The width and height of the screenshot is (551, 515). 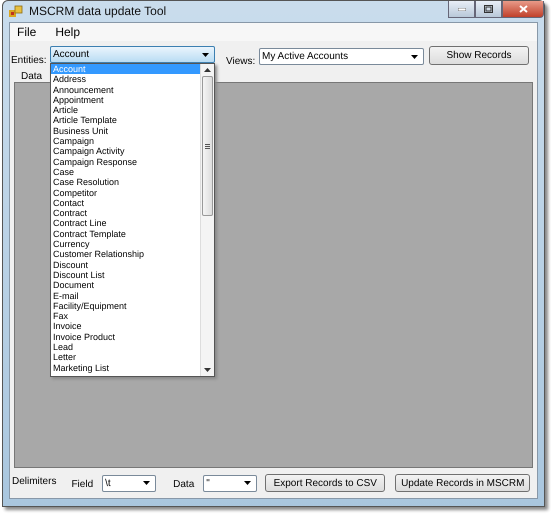 What do you see at coordinates (132, 54) in the screenshot?
I see `entities-dropdown: Account` at bounding box center [132, 54].